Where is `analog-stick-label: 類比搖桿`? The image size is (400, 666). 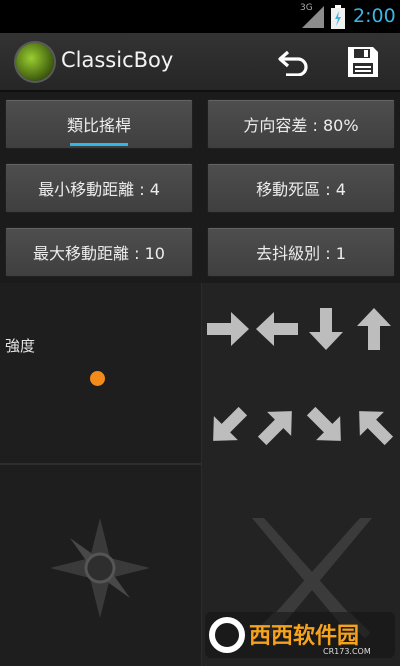 analog-stick-label: 類比搖桿 is located at coordinates (98, 125).